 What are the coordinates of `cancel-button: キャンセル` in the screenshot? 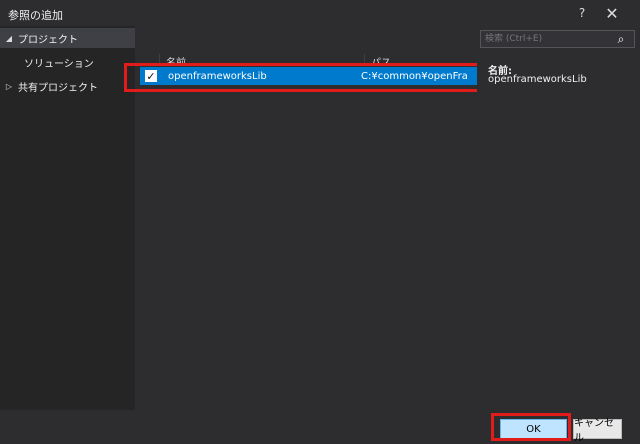 It's located at (597, 431).